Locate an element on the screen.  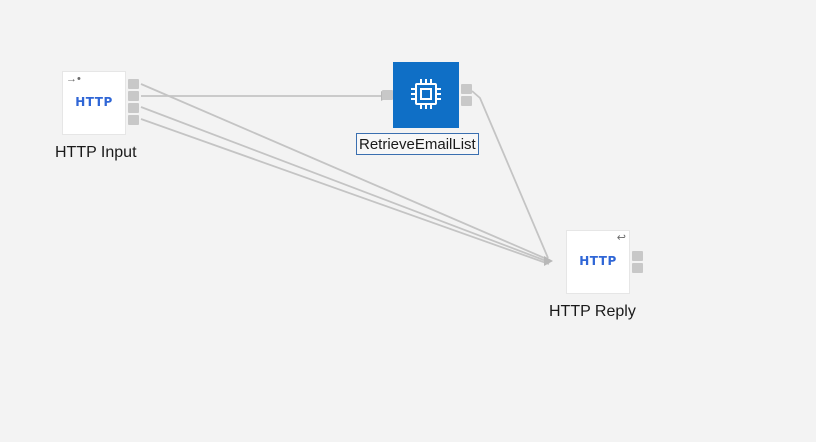
http-reply-node: ↩ HTTP is located at coordinates (598, 262).